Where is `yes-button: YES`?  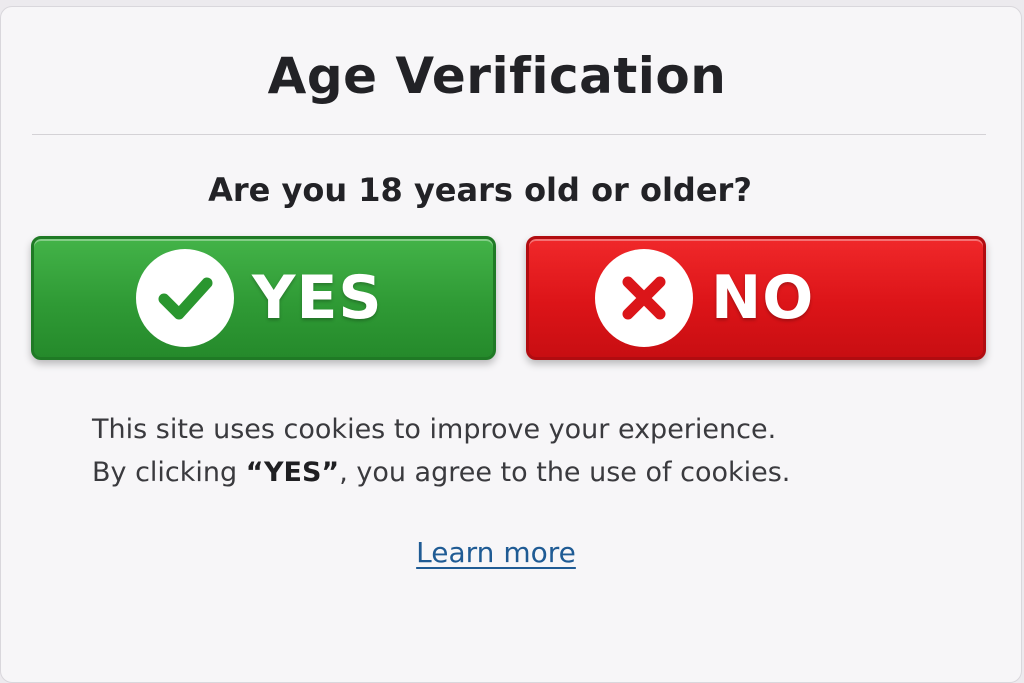 yes-button: YES is located at coordinates (263, 298).